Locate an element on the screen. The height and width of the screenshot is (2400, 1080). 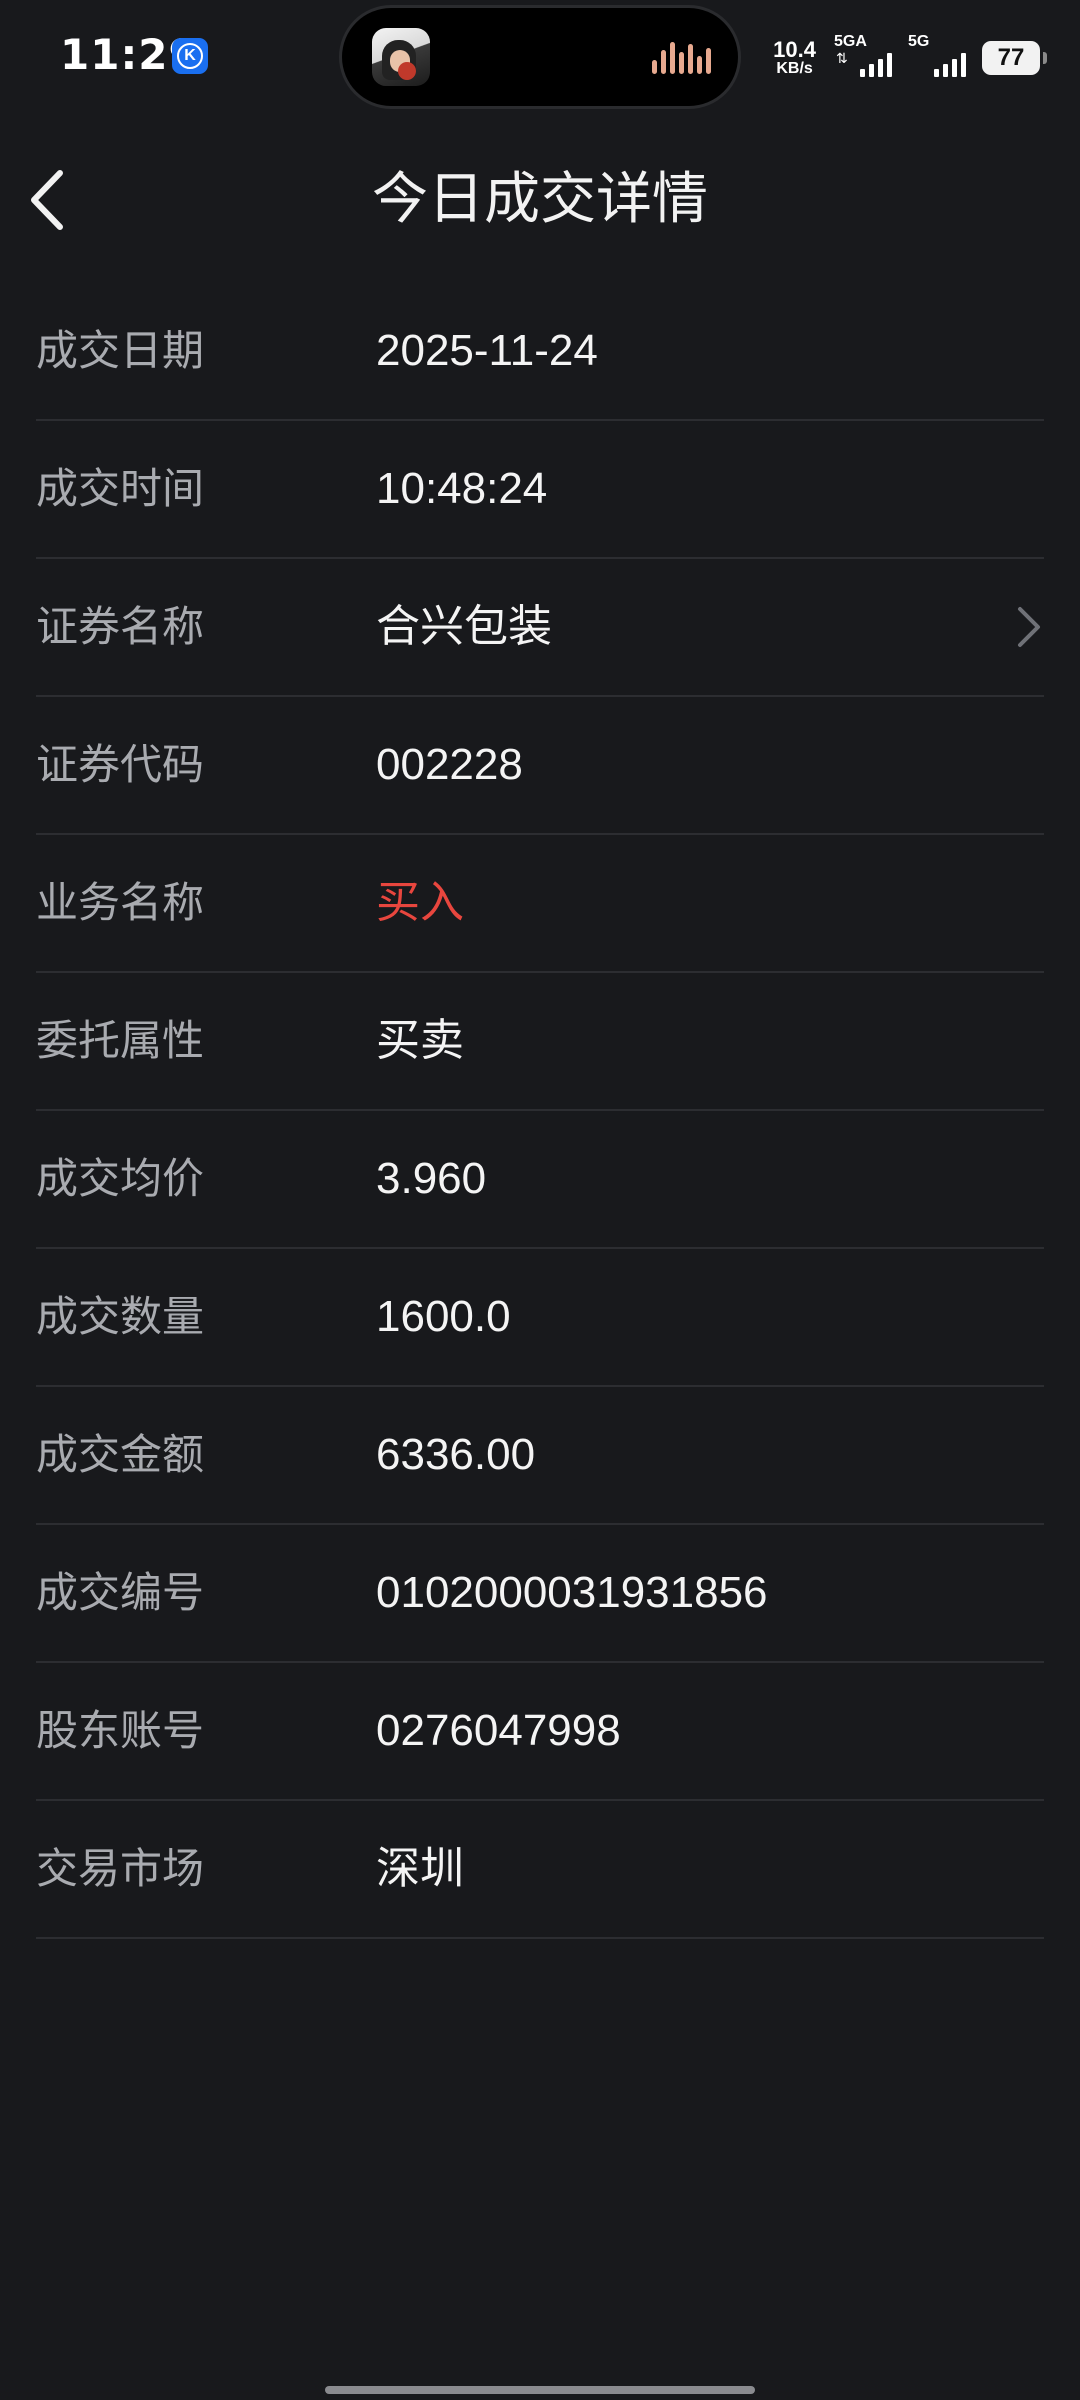
chevron-right-icon is located at coordinates (1029, 627).